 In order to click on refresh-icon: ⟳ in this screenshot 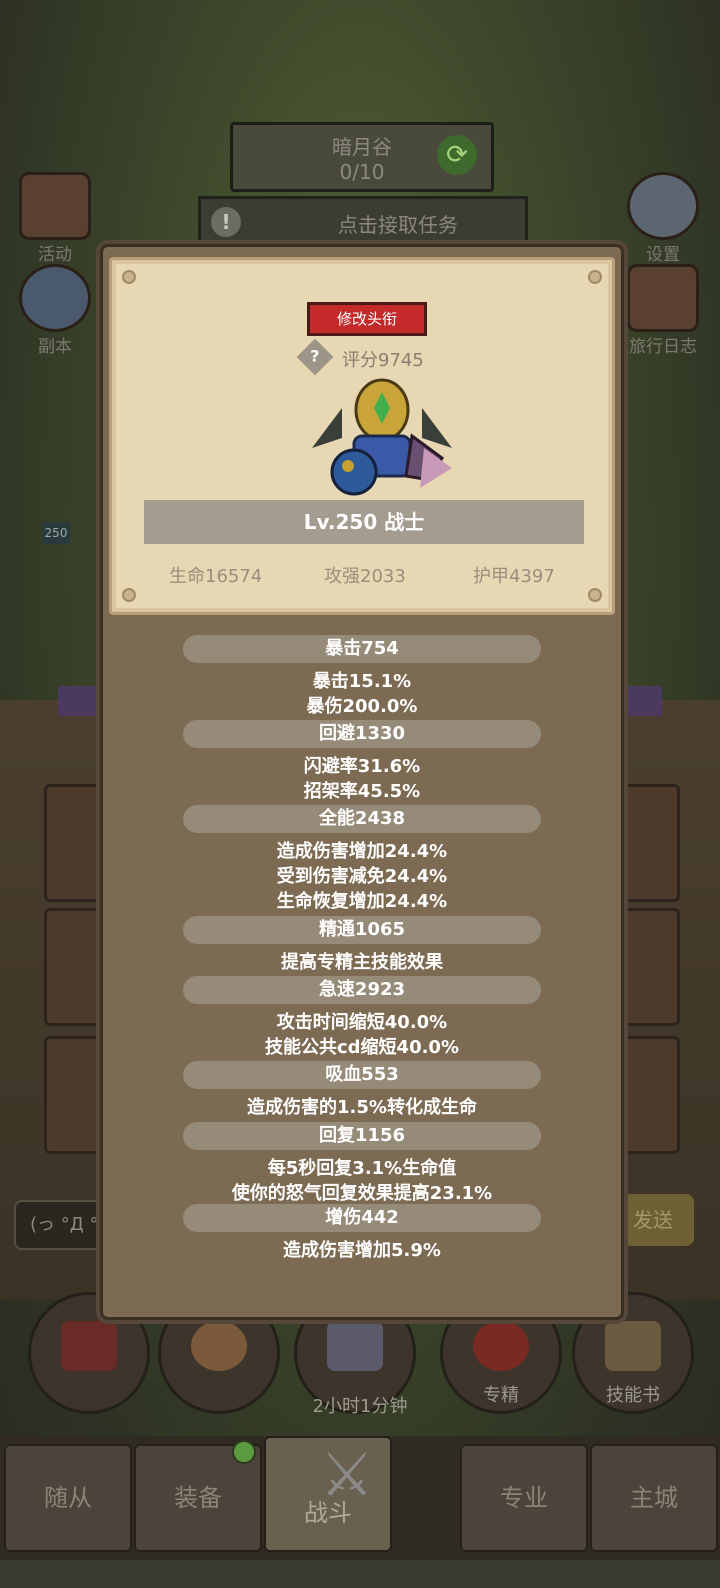, I will do `click(457, 155)`.